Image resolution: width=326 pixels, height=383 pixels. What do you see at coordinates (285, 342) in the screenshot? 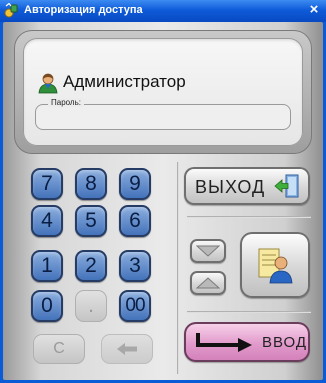
I see `enter-label: ВВОД` at bounding box center [285, 342].